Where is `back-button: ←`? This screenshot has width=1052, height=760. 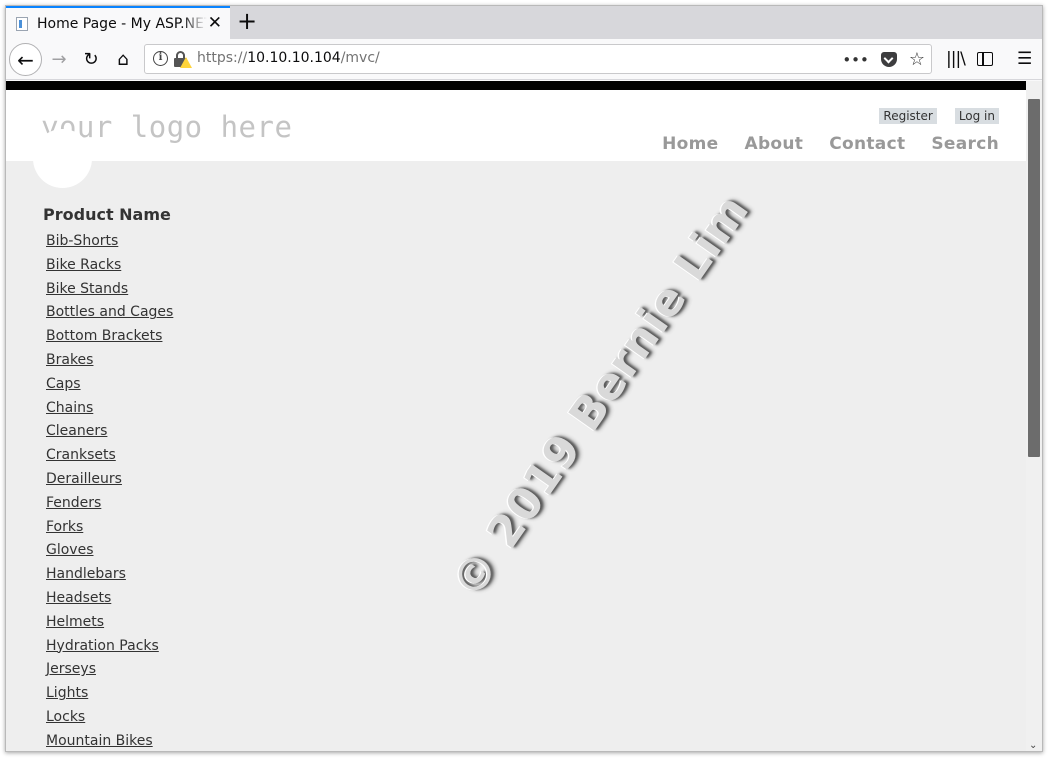
back-button: ← is located at coordinates (25, 59).